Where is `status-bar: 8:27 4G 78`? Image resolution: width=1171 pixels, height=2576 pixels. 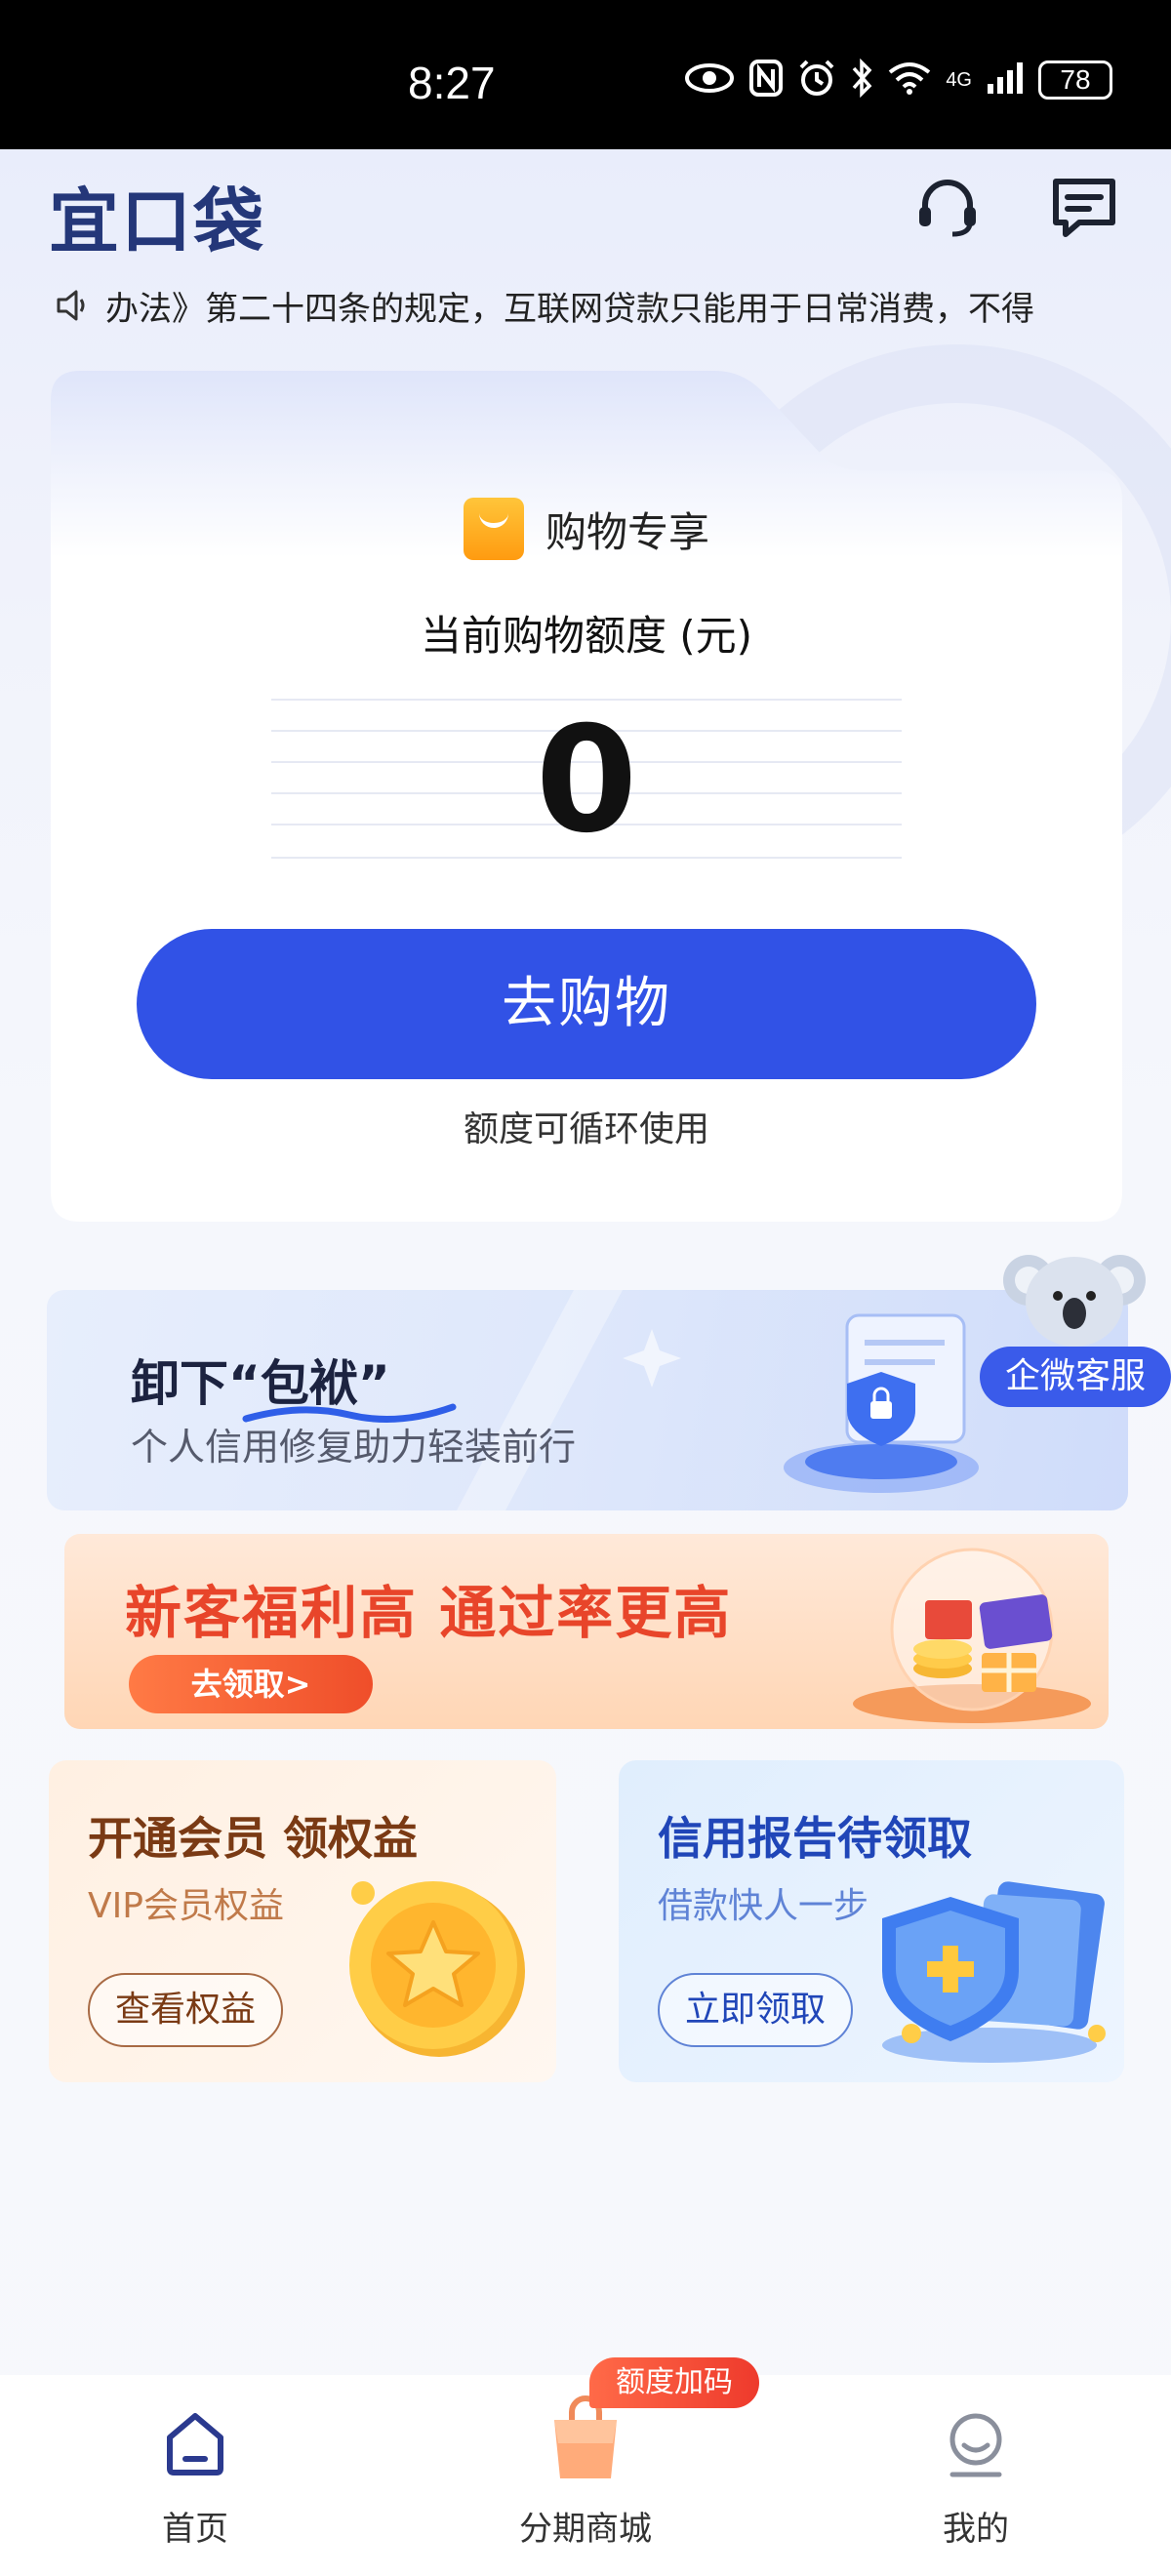 status-bar: 8:27 4G 78 is located at coordinates (585, 74).